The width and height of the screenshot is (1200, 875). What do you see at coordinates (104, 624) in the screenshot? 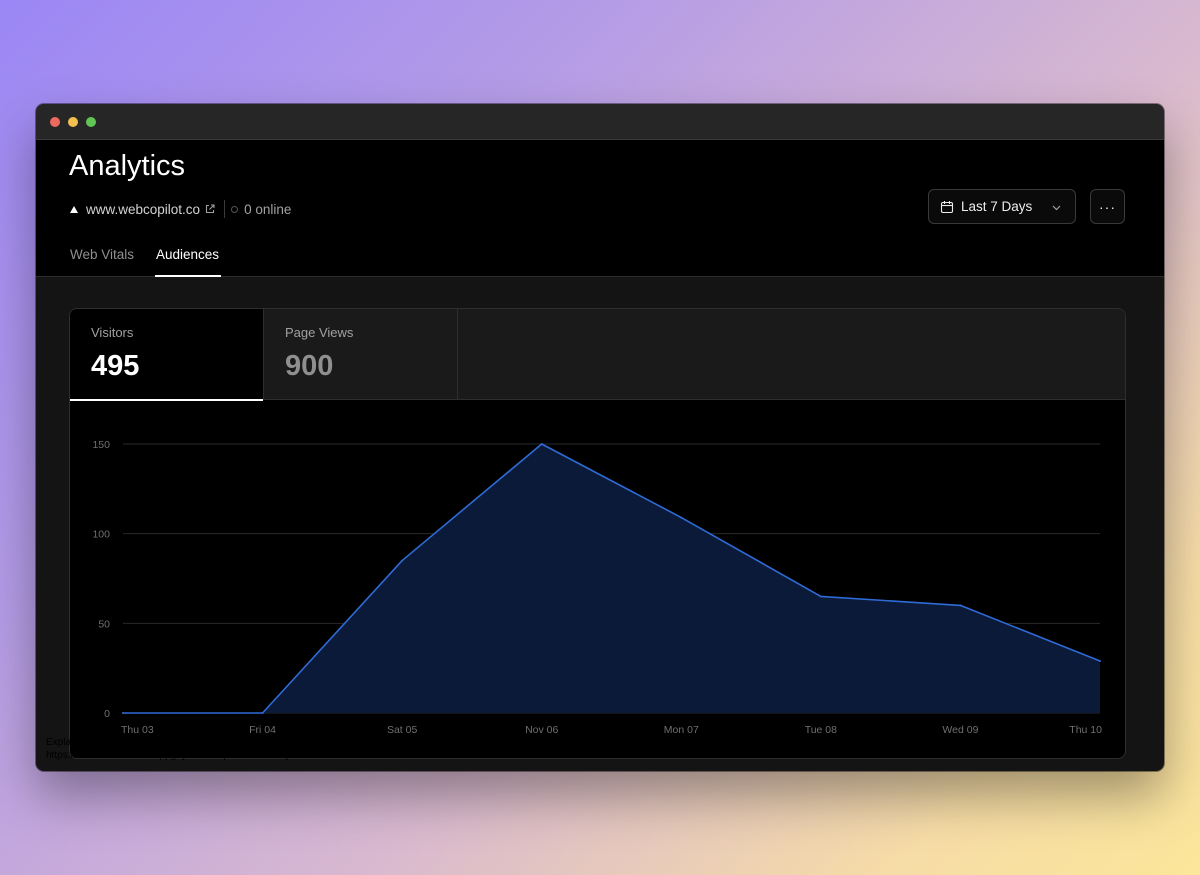
I see `y-tick-label: 50` at bounding box center [104, 624].